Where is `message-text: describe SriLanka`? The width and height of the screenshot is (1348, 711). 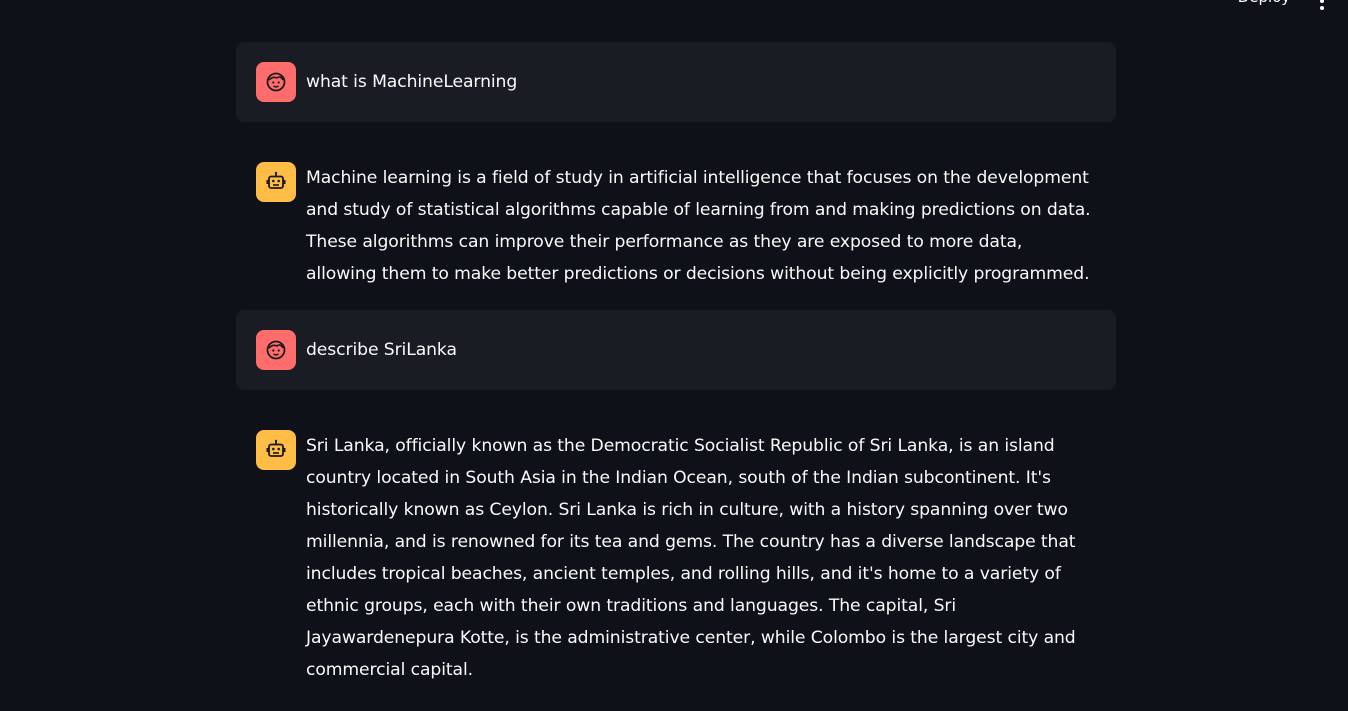
message-text: describe SriLanka is located at coordinates (381, 350).